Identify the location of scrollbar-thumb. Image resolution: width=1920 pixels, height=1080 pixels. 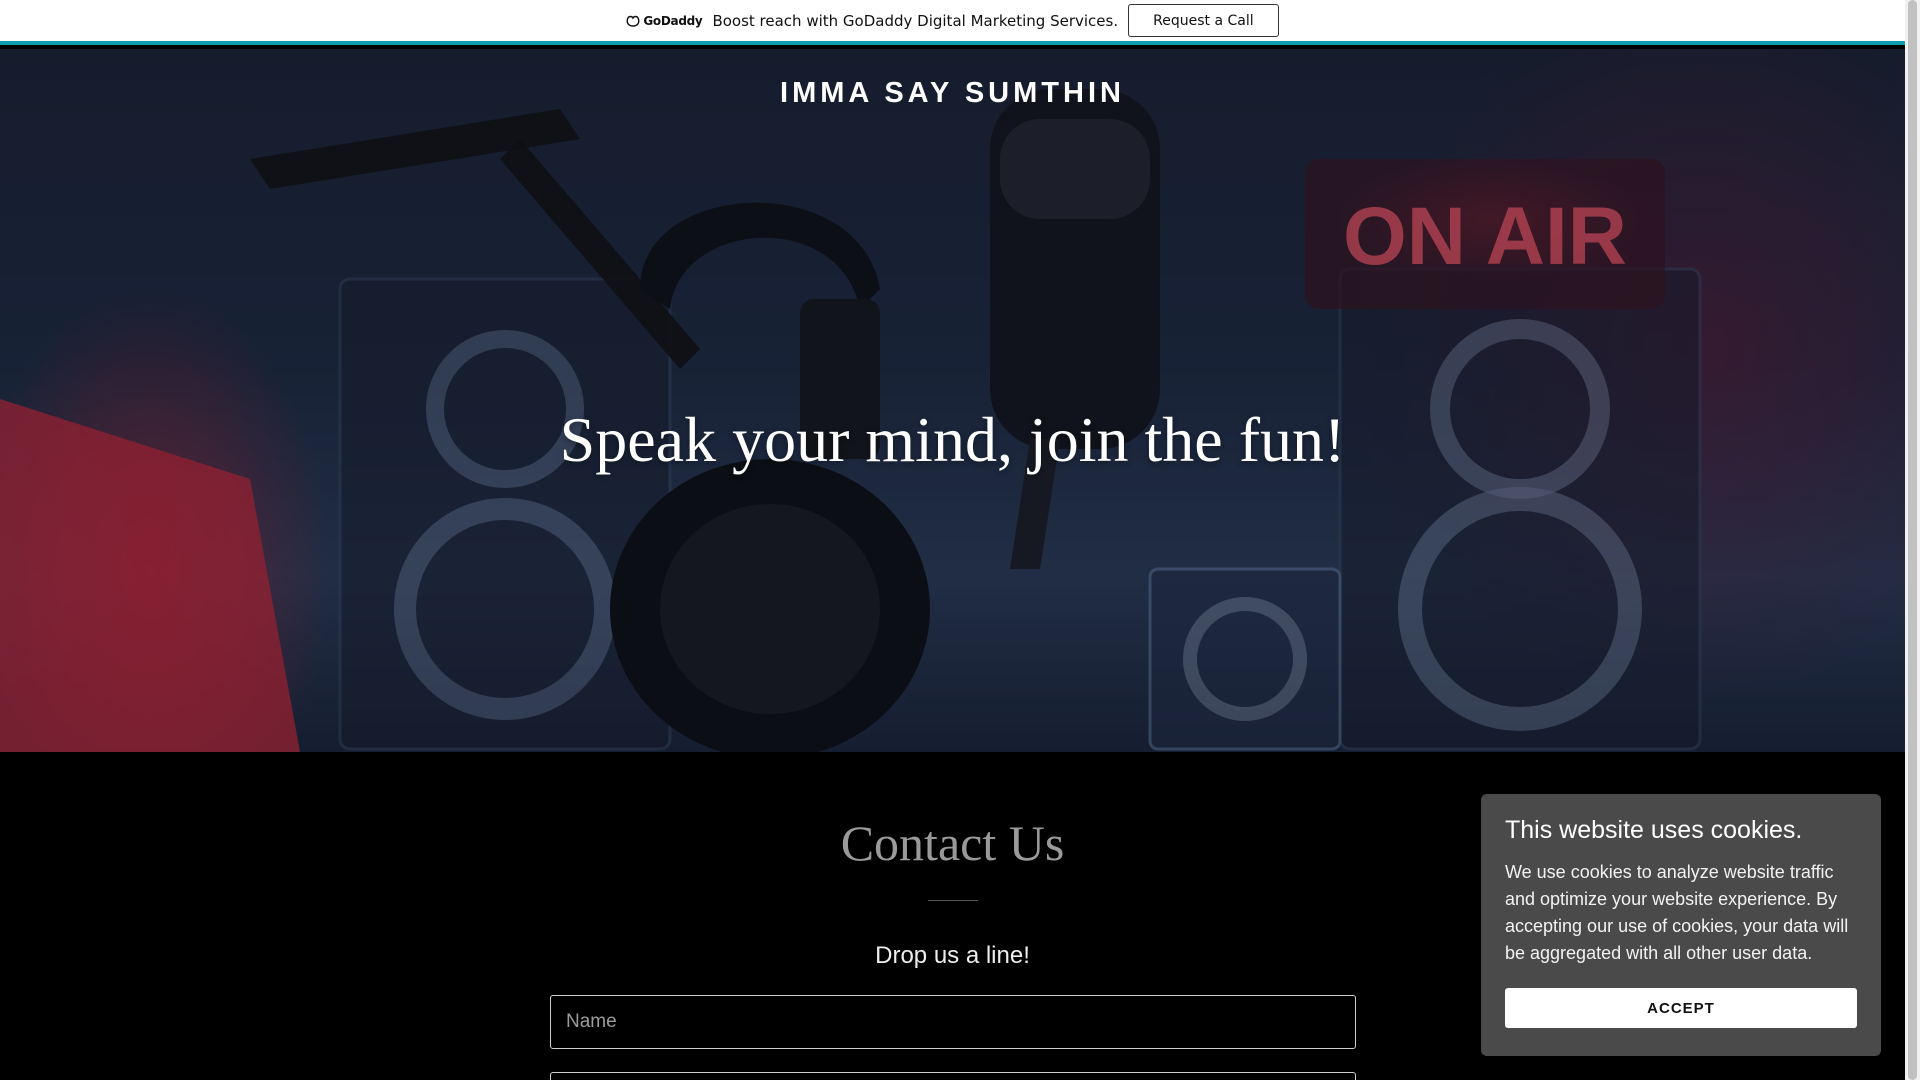
(1912, 540).